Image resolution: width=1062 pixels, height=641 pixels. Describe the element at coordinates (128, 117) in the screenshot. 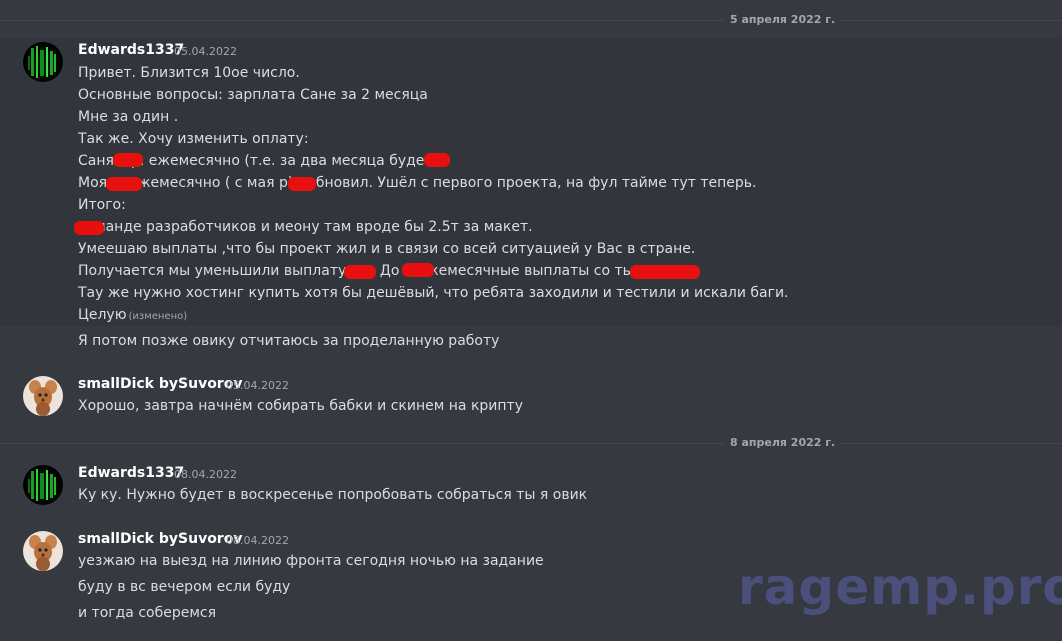

I see `message-line: Мне за один .` at that location.